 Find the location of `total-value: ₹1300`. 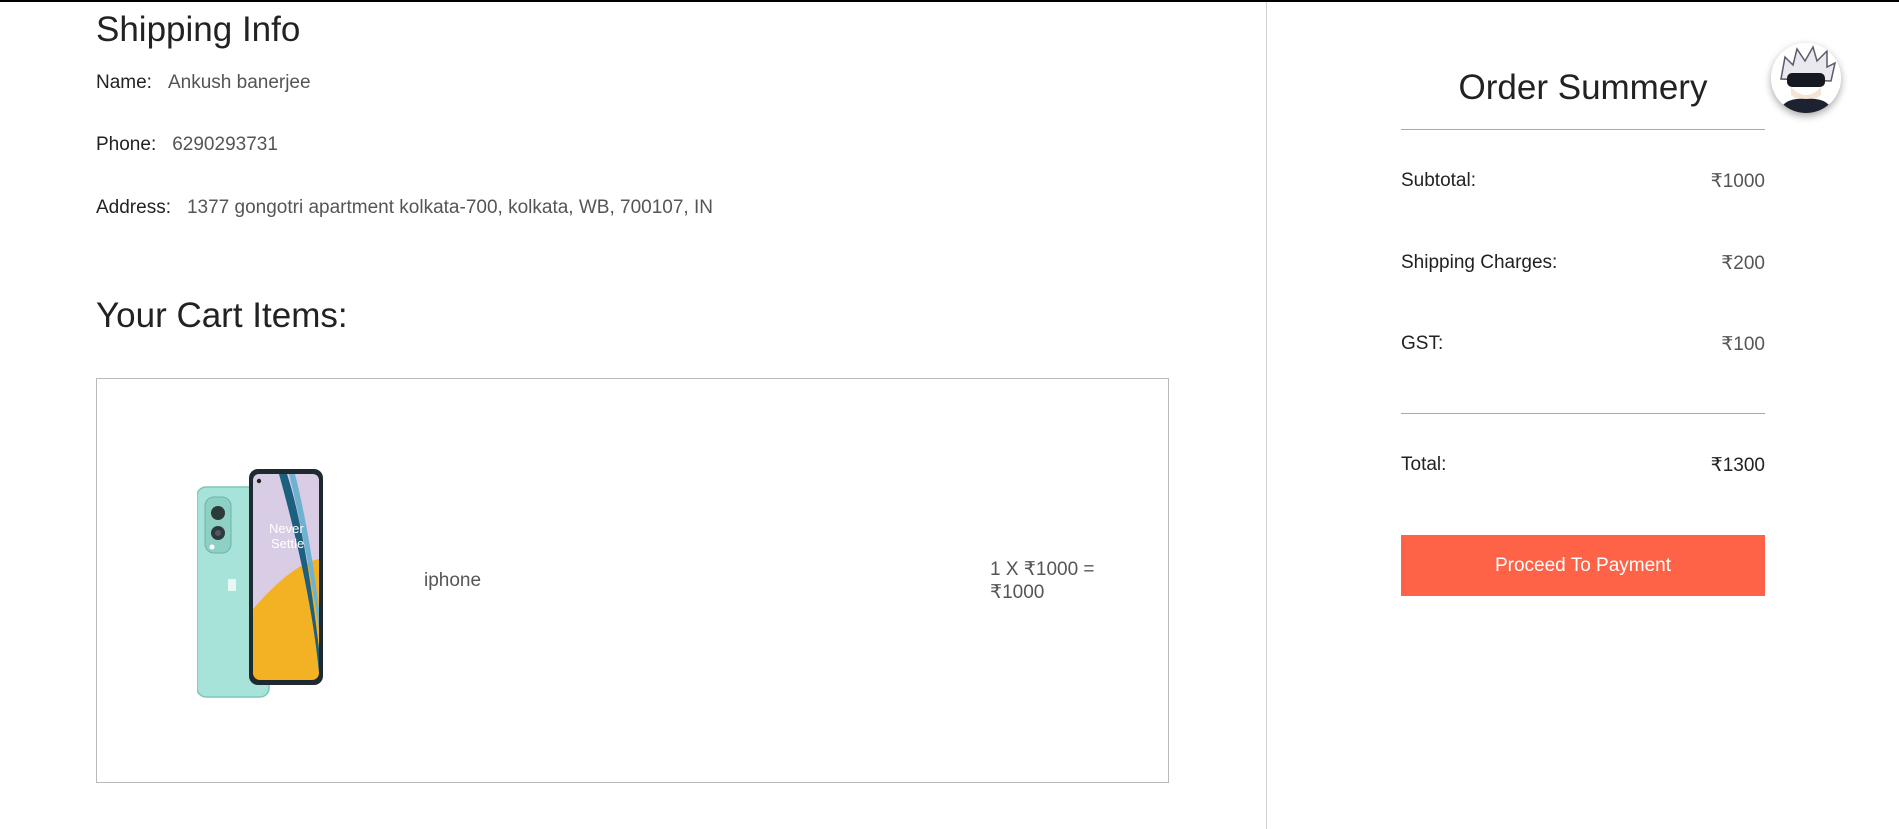

total-value: ₹1300 is located at coordinates (1737, 465).